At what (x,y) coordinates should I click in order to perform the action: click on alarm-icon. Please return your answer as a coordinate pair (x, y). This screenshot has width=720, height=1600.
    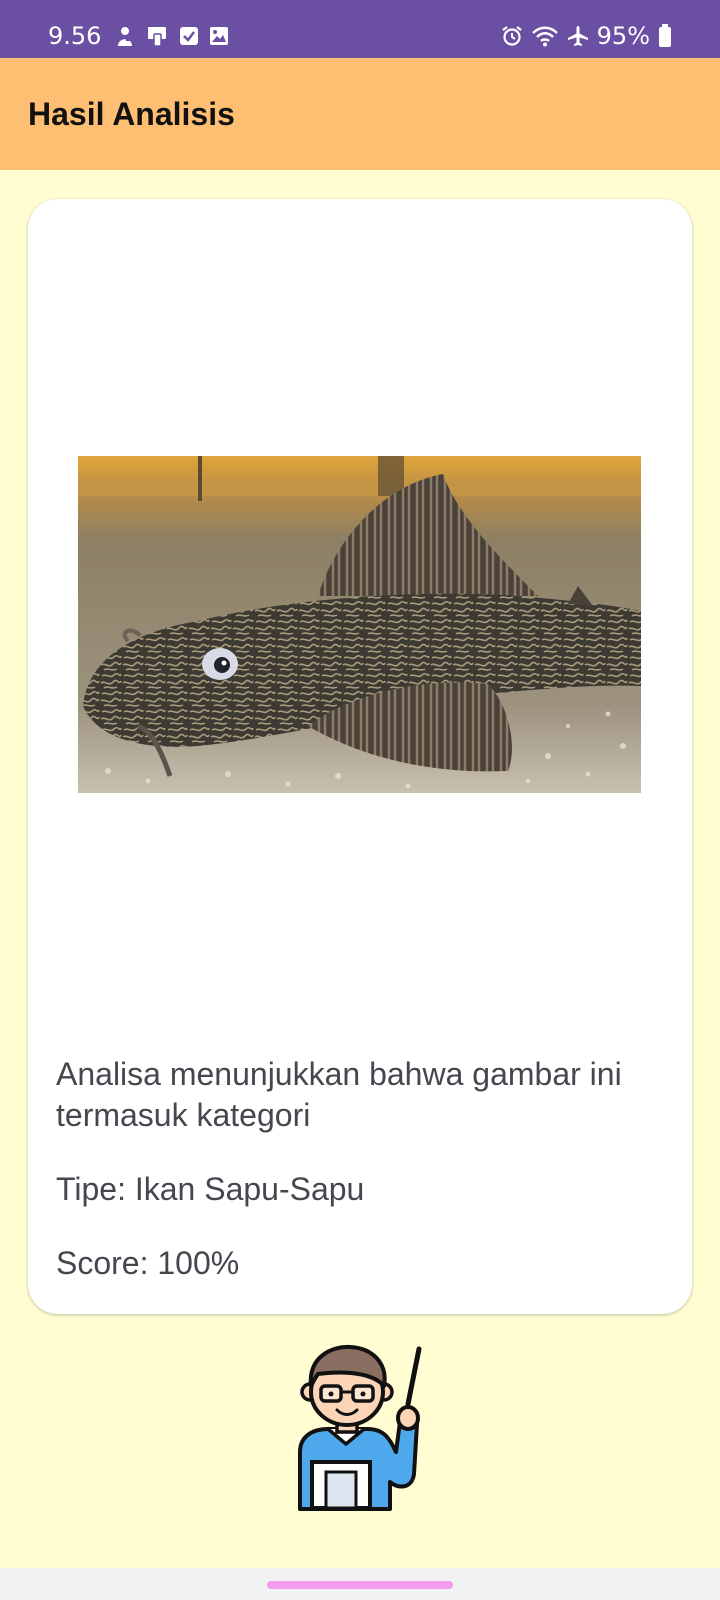
    Looking at the image, I should click on (512, 36).